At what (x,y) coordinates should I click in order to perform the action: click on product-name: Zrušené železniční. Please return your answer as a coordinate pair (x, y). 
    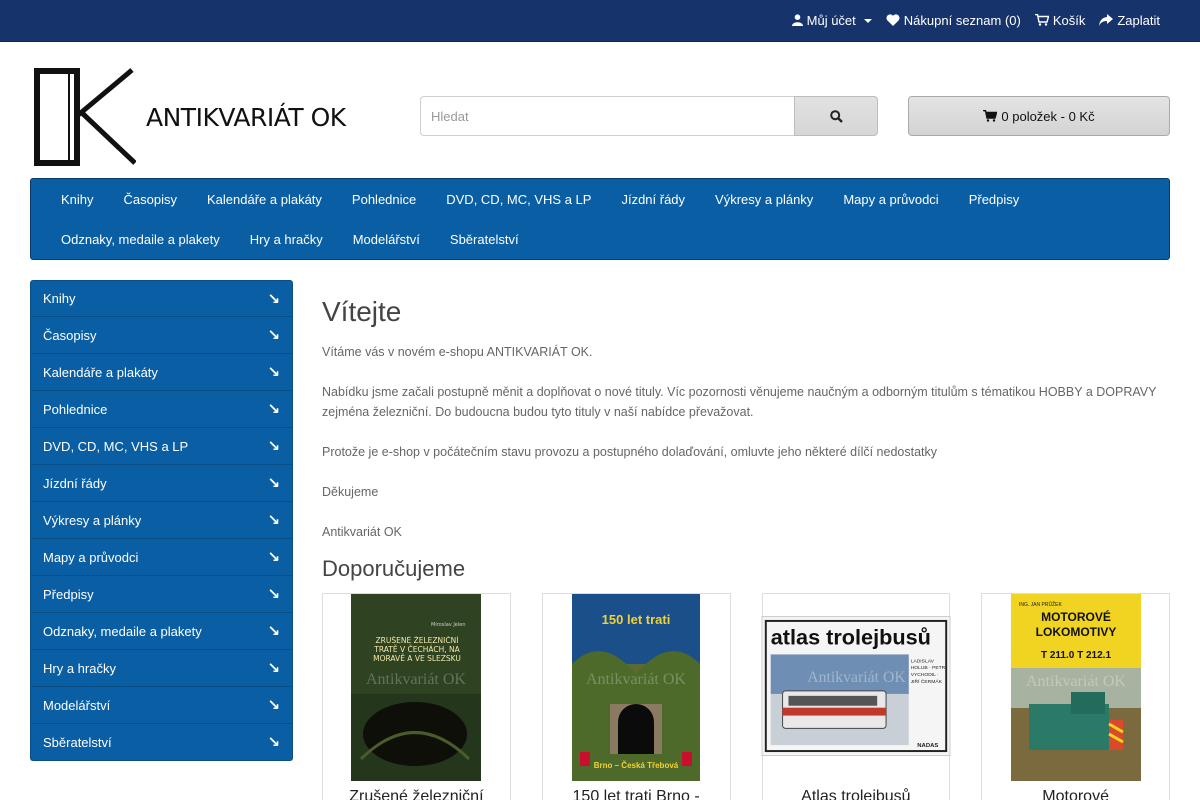
    Looking at the image, I should click on (416, 794).